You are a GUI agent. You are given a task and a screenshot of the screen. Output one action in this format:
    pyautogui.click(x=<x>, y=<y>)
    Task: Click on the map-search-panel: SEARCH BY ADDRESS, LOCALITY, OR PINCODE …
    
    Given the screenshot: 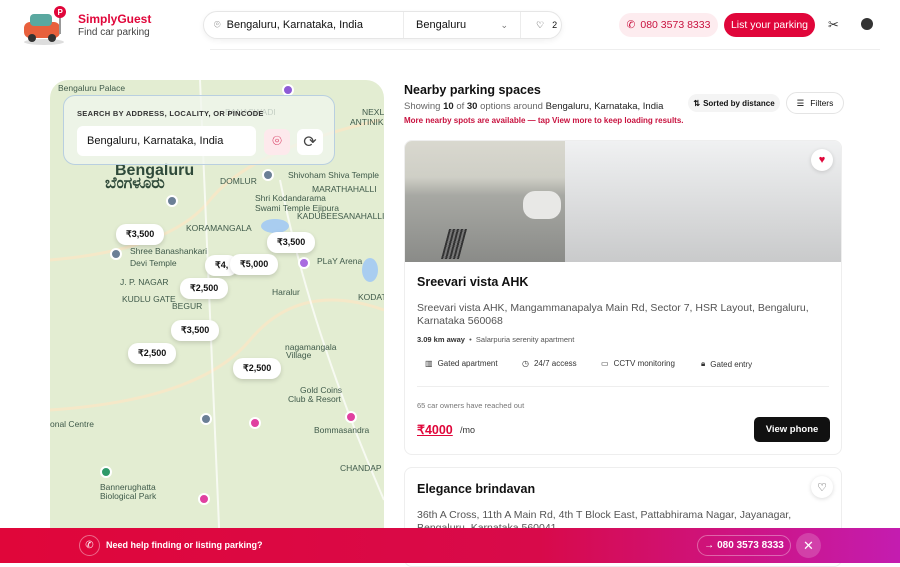 What is the action you would take?
    pyautogui.click(x=199, y=130)
    